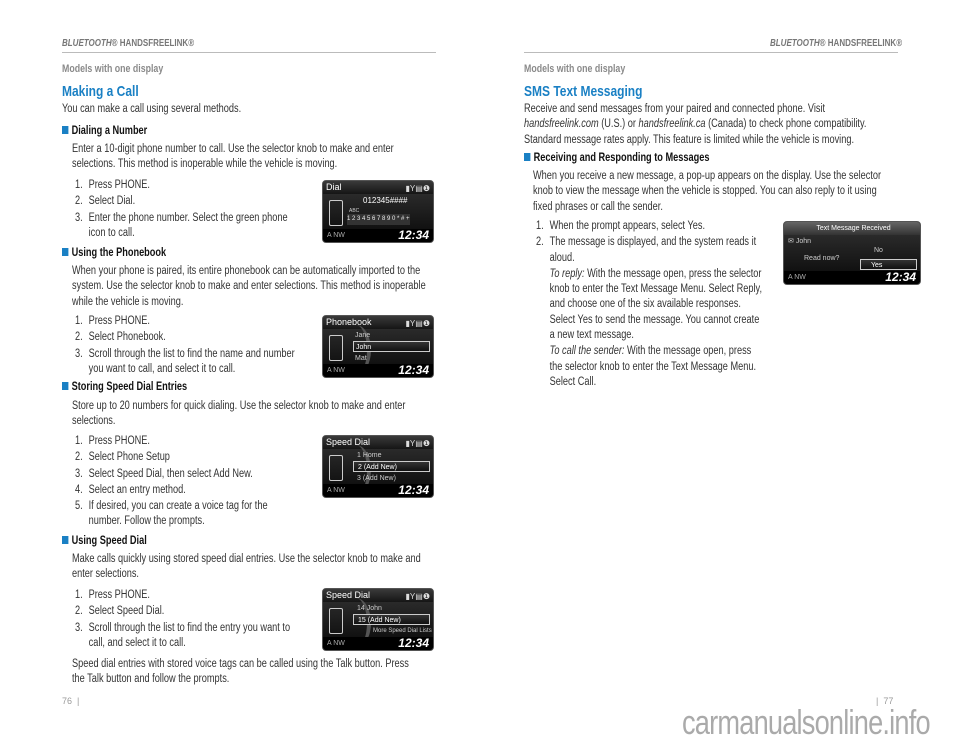 Image resolution: width=960 pixels, height=750 pixels. What do you see at coordinates (104, 131) in the screenshot?
I see `section-heading: Dialing a Number` at bounding box center [104, 131].